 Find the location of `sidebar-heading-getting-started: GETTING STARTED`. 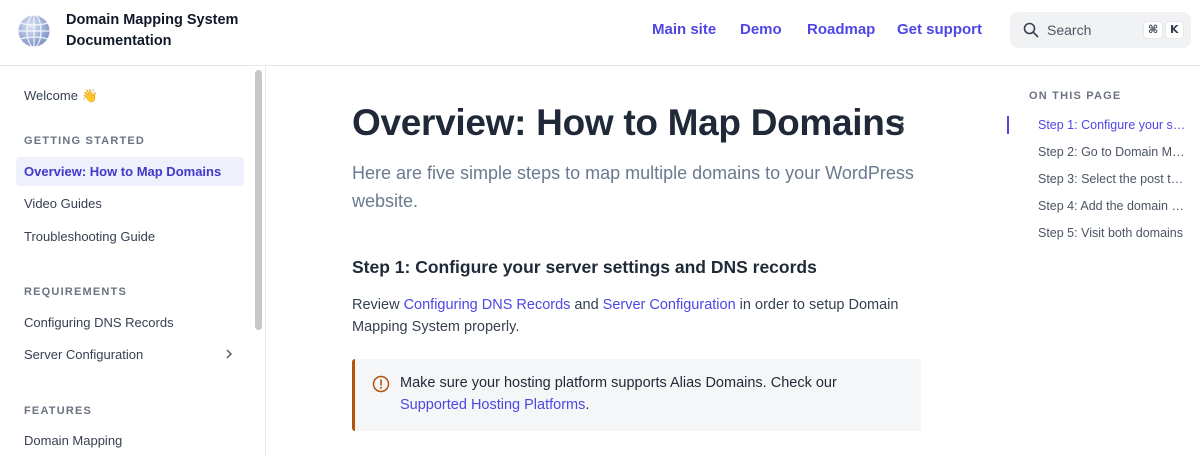

sidebar-heading-getting-started: GETTING STARTED is located at coordinates (85, 141).